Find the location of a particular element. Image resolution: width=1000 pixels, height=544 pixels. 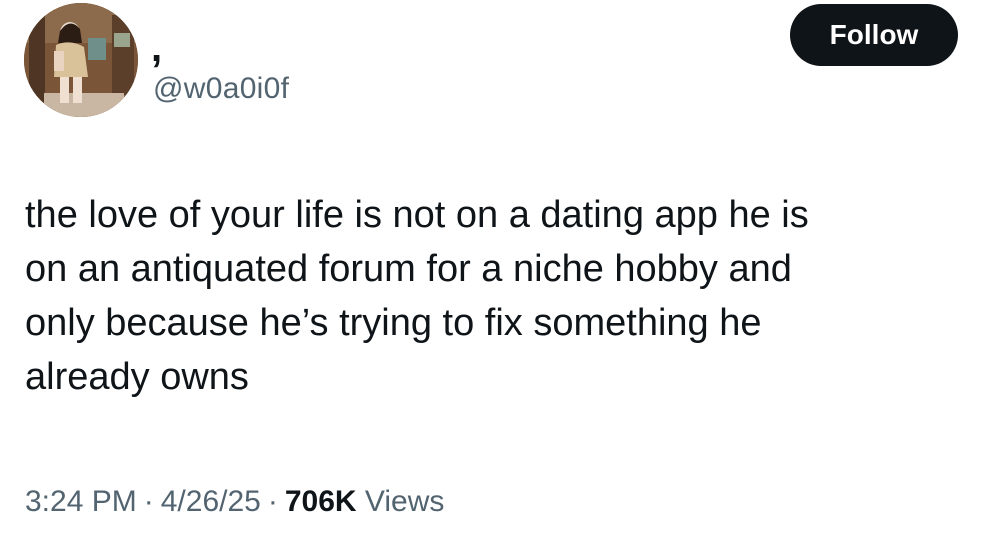

avatar is located at coordinates (81, 60).